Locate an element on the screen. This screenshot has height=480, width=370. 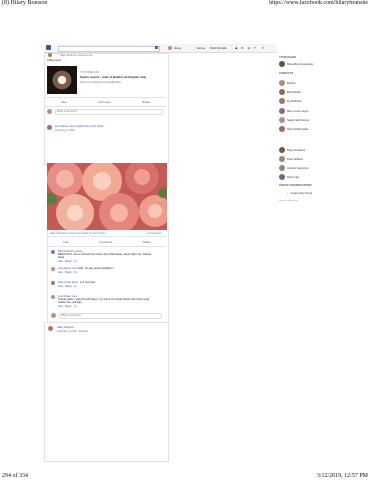
cover-photo is located at coordinates (107, 196).